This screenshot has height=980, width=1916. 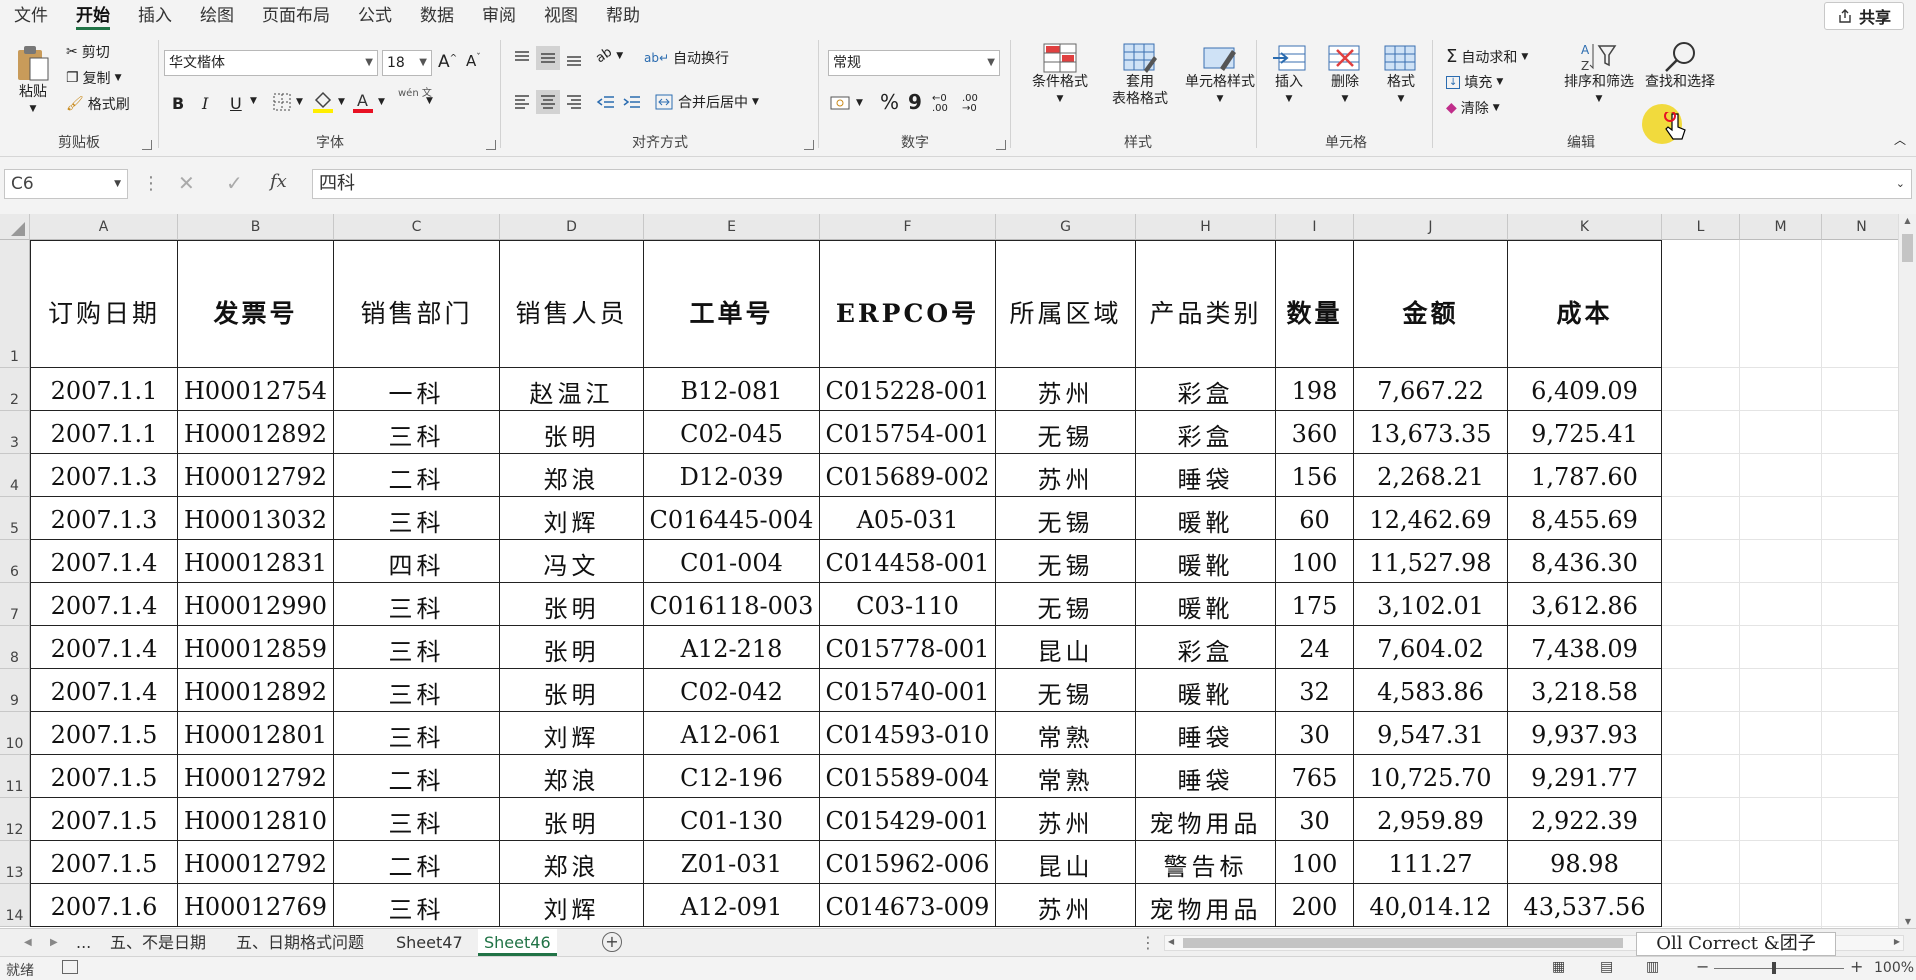 I want to click on row-header: 11, so click(x=15, y=776).